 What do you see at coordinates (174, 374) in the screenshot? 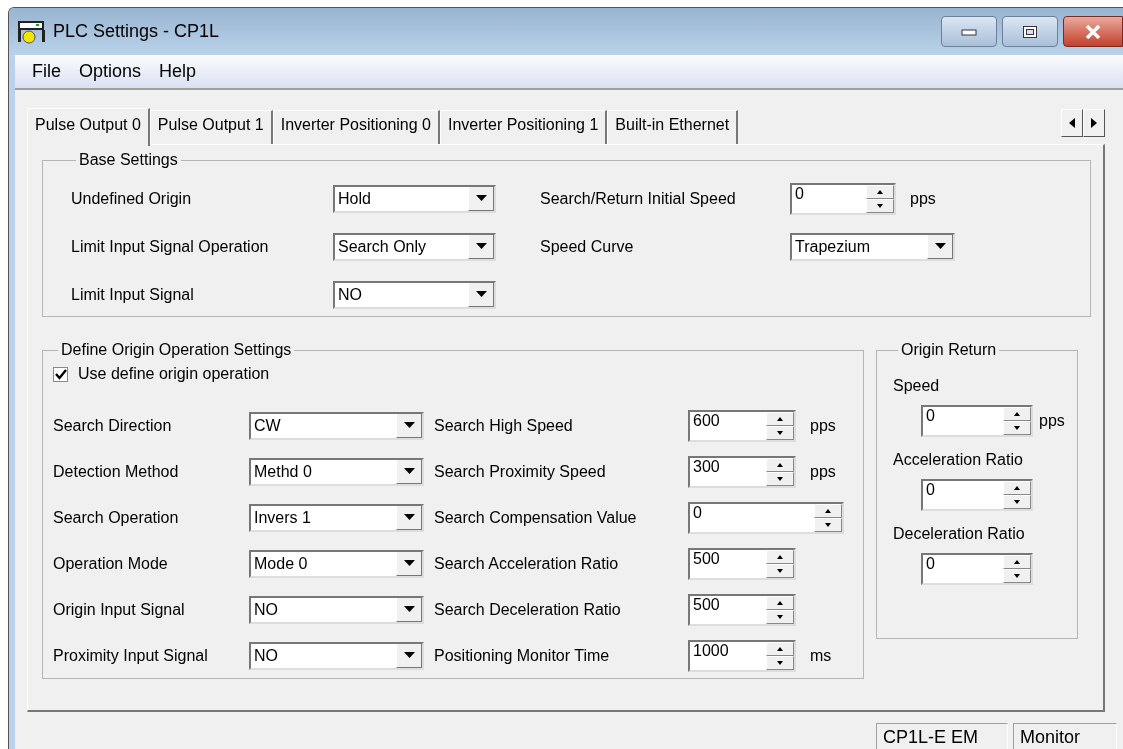
I see `checkbox-label: Use define origin operation` at bounding box center [174, 374].